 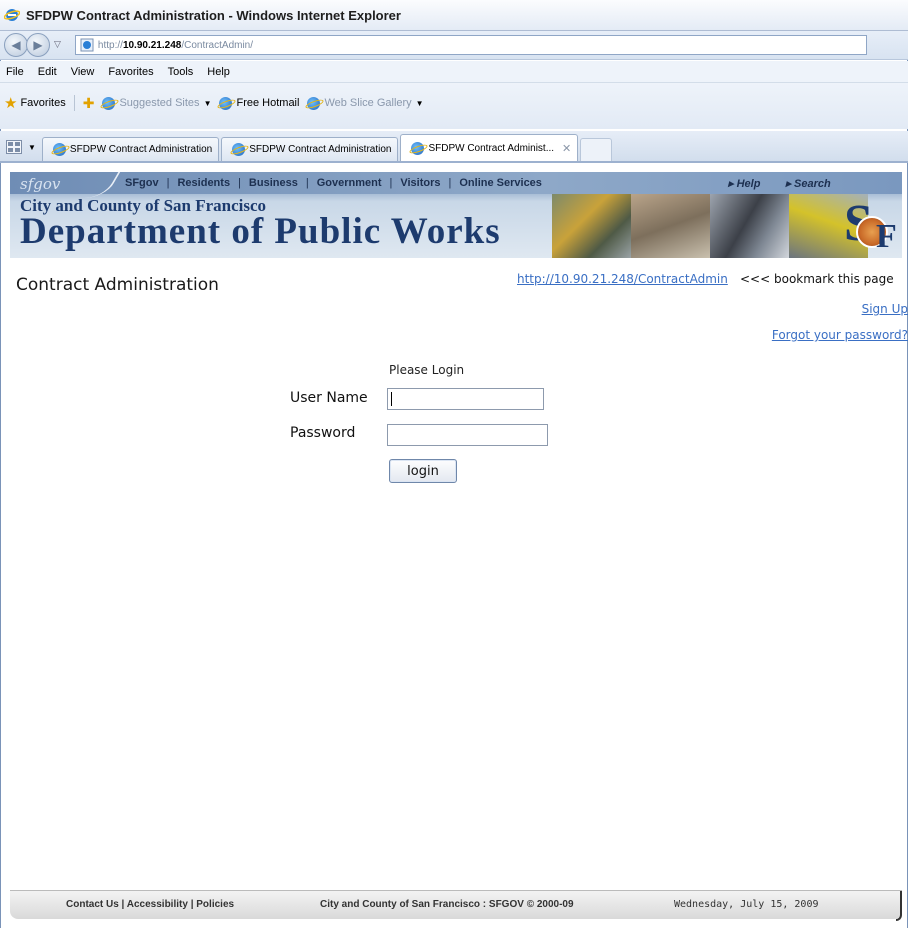 I want to click on footer-date: Wednesday, July 15, 2009, so click(x=746, y=904).